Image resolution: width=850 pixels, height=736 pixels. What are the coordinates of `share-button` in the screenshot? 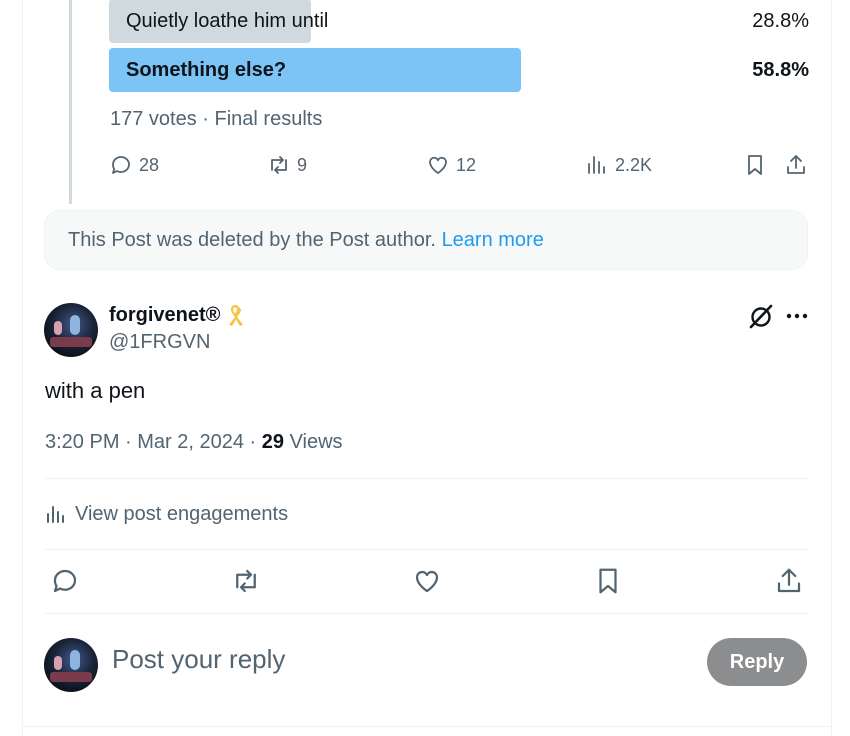 It's located at (789, 581).